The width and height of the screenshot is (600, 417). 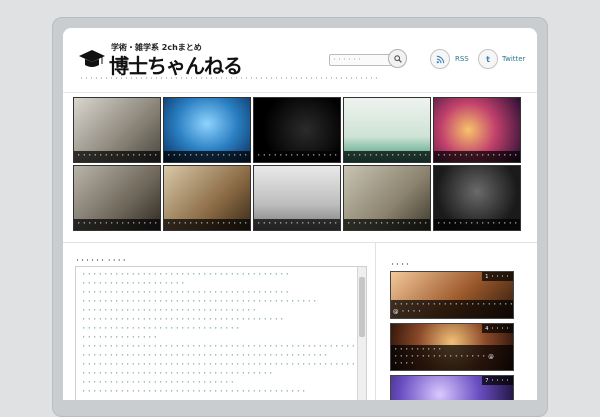 I want to click on featured-tile: ・・・・・・・・・・・・・・・・・・・・・, so click(x=387, y=130).